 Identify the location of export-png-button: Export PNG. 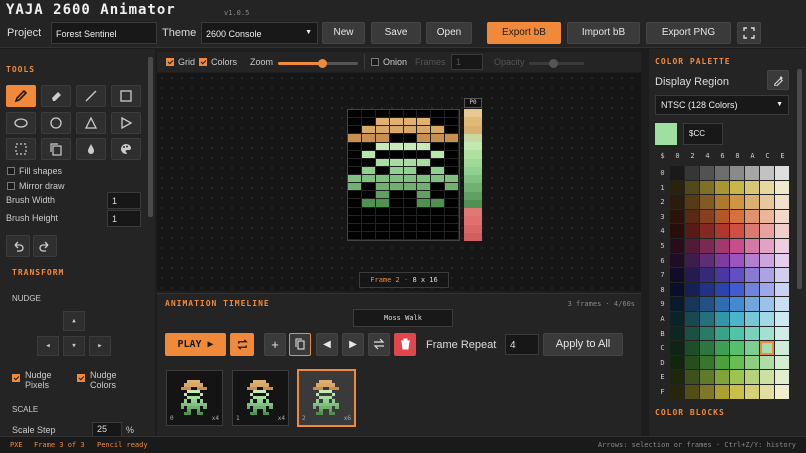
(688, 33).